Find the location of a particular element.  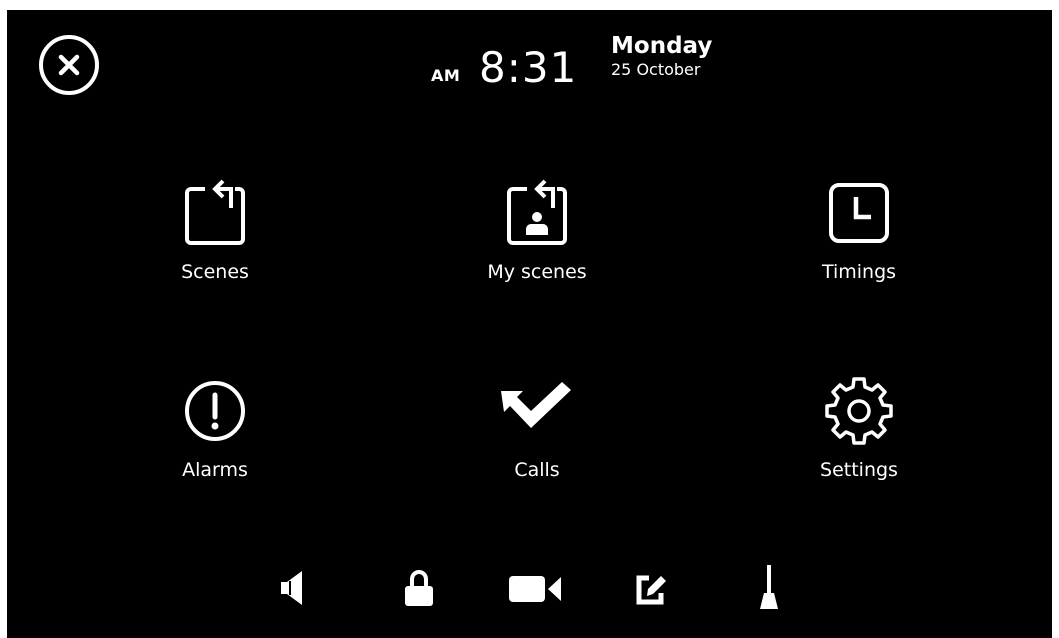

close-icon is located at coordinates (69, 65).